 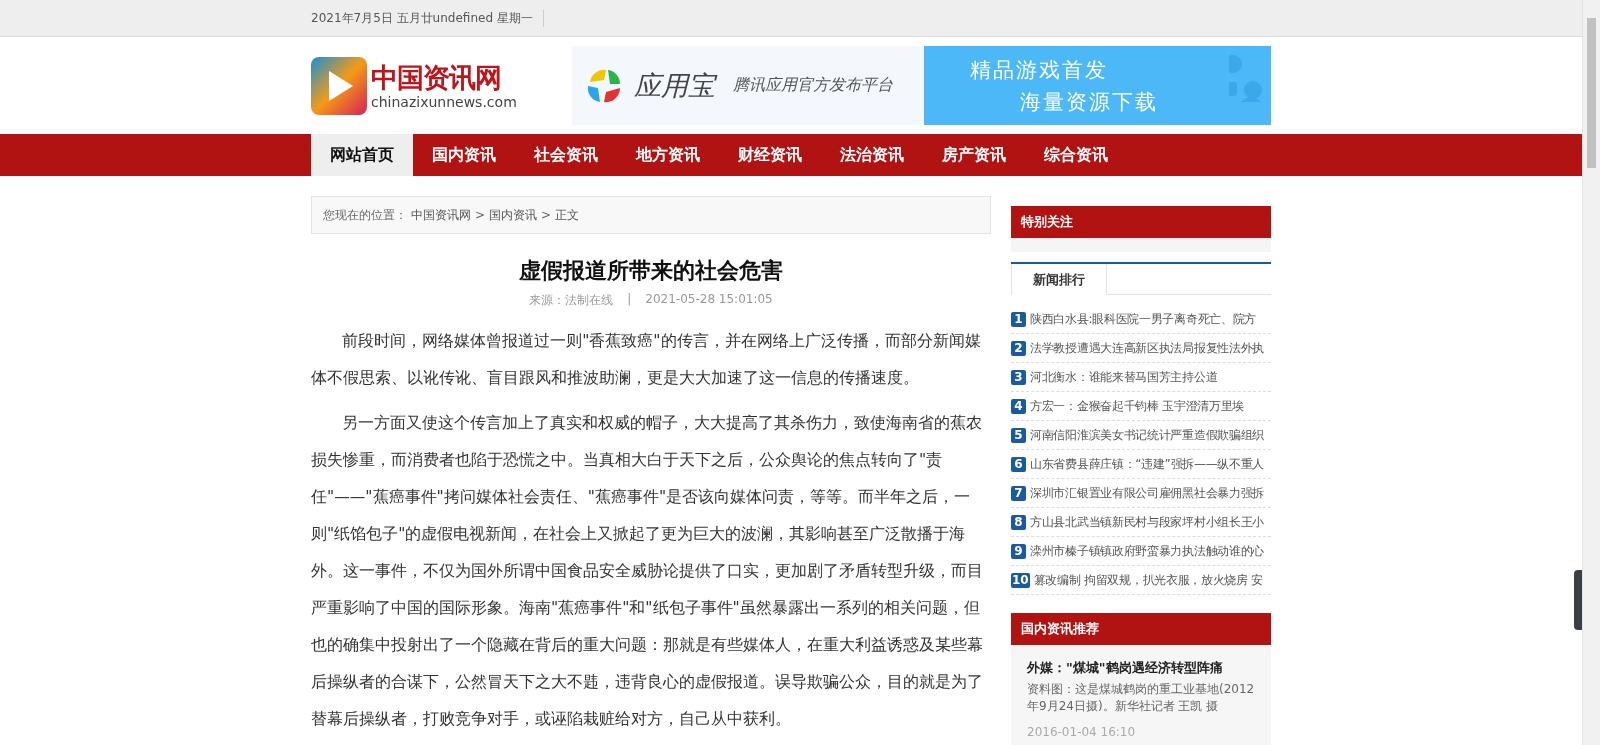 What do you see at coordinates (365, 215) in the screenshot?
I see `breadcrumb-label: 您现在的位置：` at bounding box center [365, 215].